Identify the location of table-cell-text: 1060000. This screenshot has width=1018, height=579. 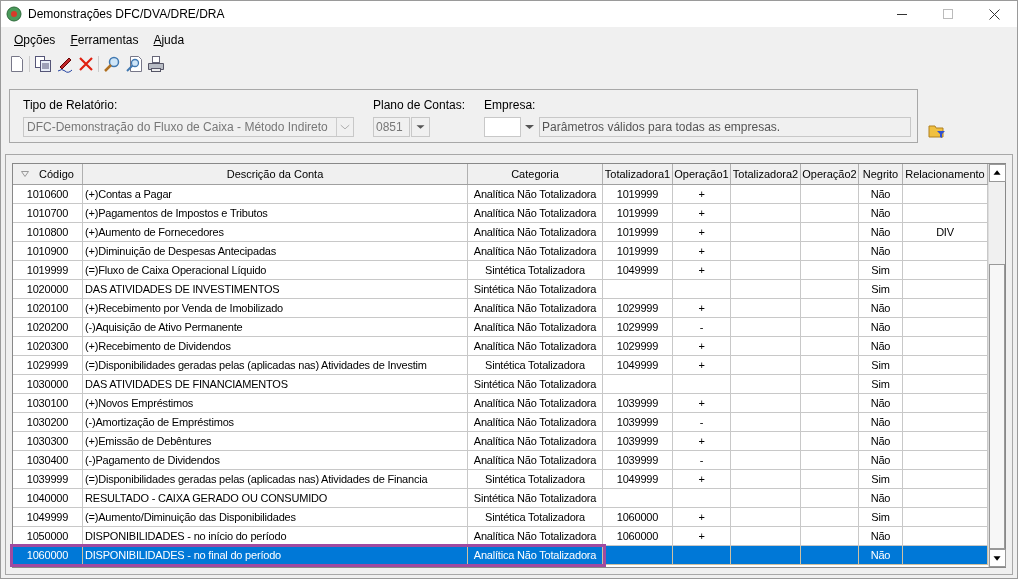
(637, 517).